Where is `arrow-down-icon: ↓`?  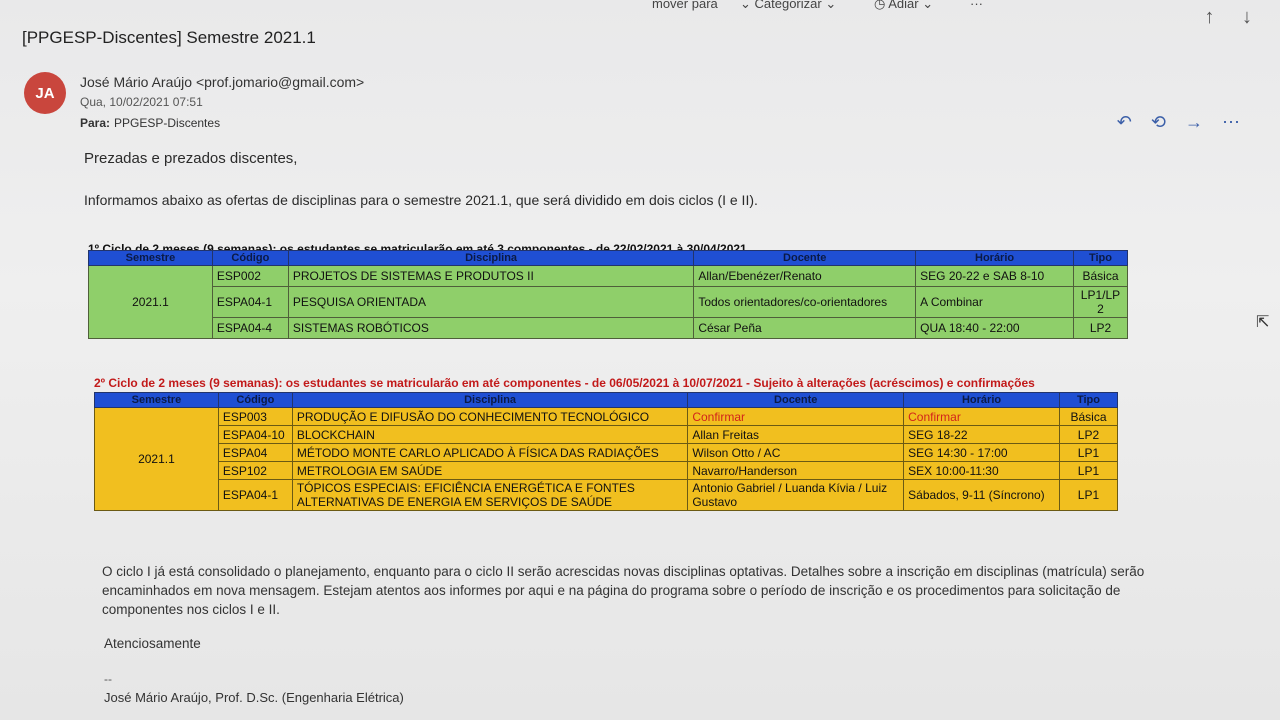 arrow-down-icon: ↓ is located at coordinates (1247, 17).